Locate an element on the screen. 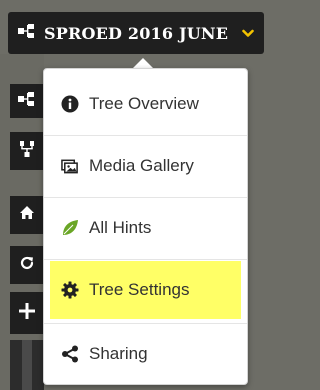 The width and height of the screenshot is (320, 390). pedigree-view-button is located at coordinates (27, 151).